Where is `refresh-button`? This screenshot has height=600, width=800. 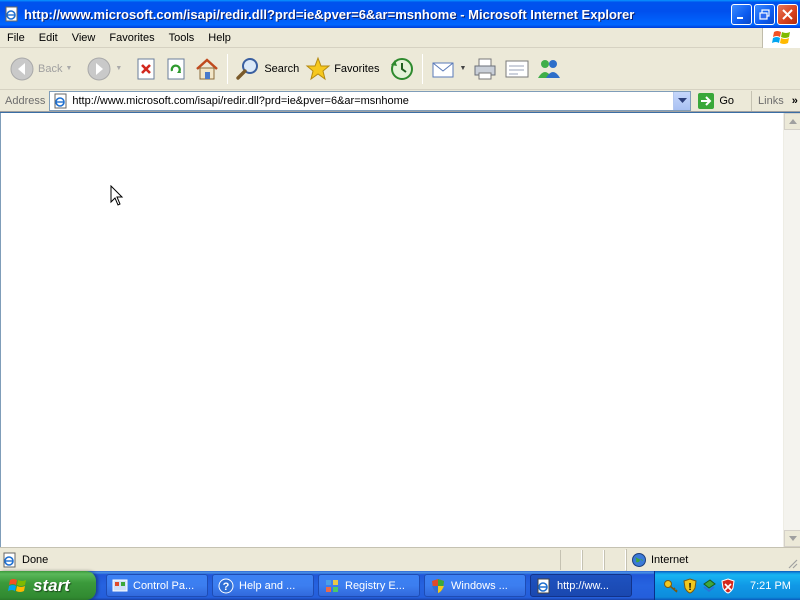
refresh-button is located at coordinates (176, 69).